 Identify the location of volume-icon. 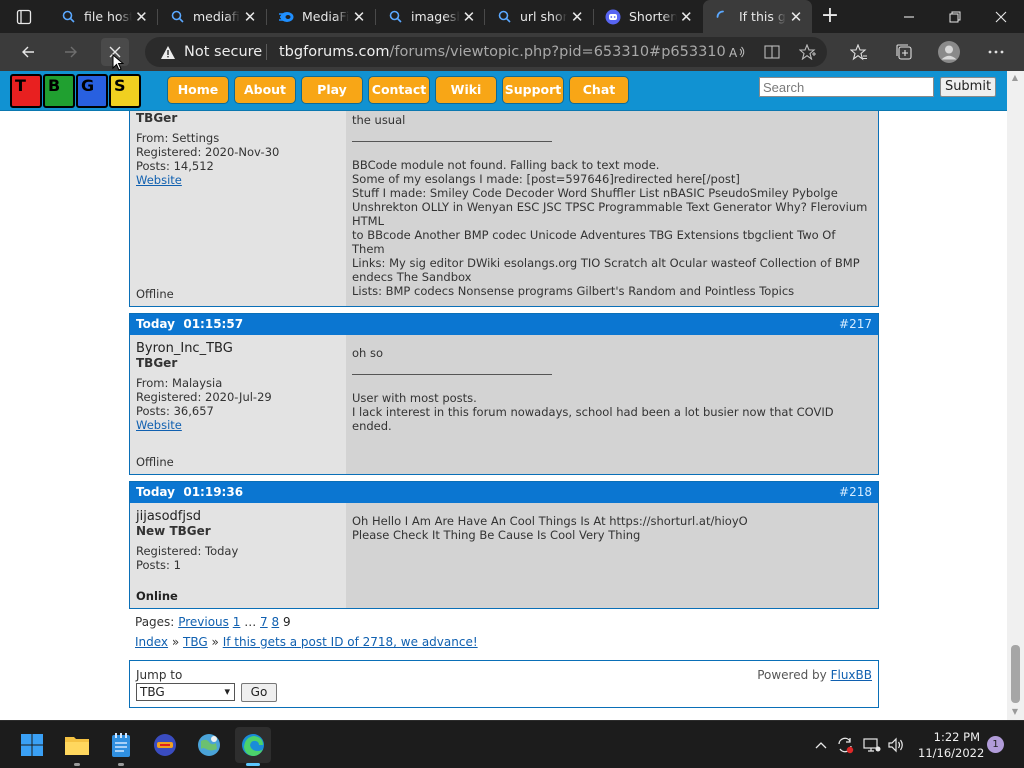
(896, 745).